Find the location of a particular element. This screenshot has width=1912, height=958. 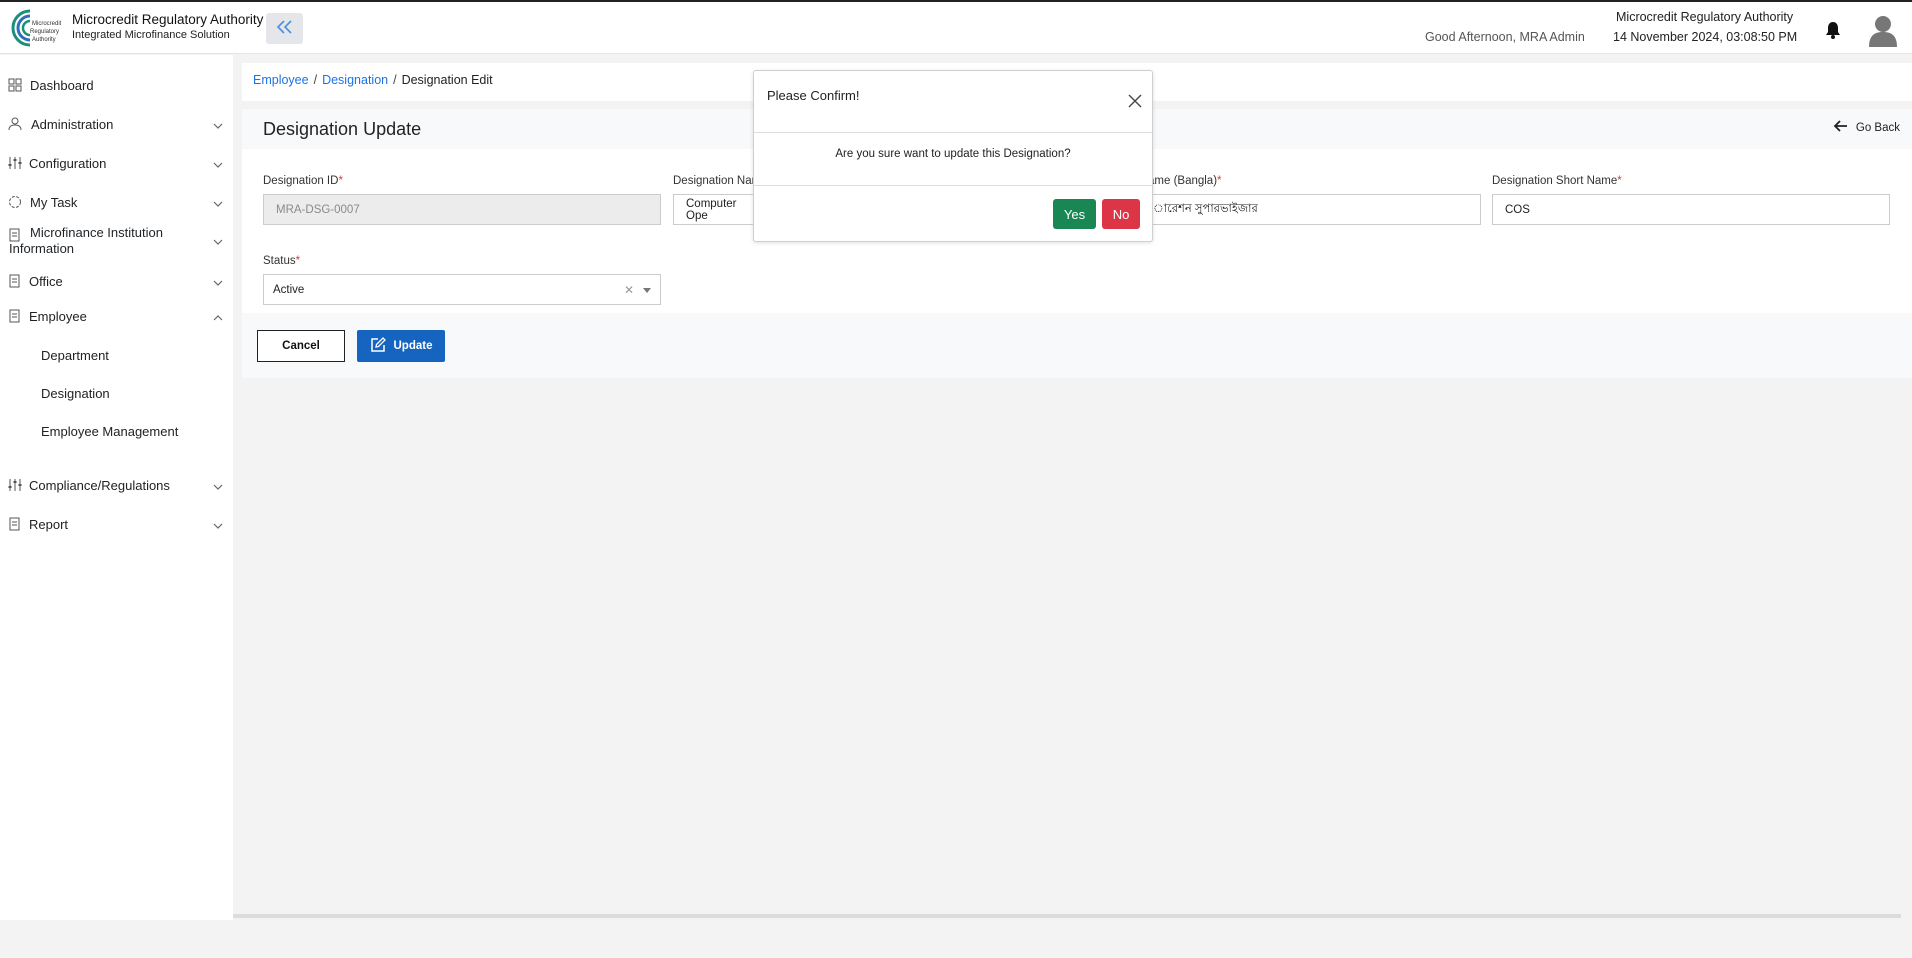

chevron-up-icon is located at coordinates (218, 316).